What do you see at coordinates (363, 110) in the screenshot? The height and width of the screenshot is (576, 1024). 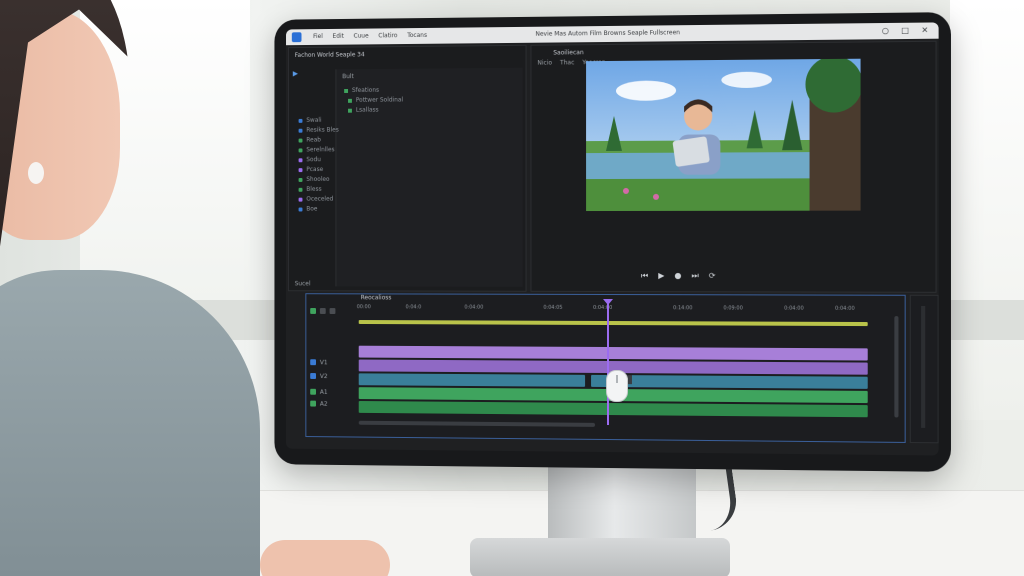 I see `bin-item: Lsallass` at bounding box center [363, 110].